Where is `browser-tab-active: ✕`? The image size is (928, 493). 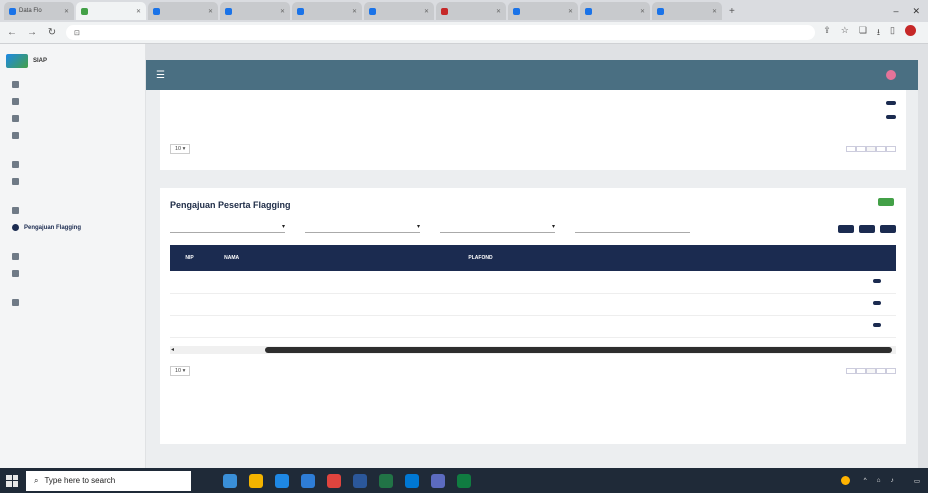
browser-tab-active: ✕ is located at coordinates (111, 11).